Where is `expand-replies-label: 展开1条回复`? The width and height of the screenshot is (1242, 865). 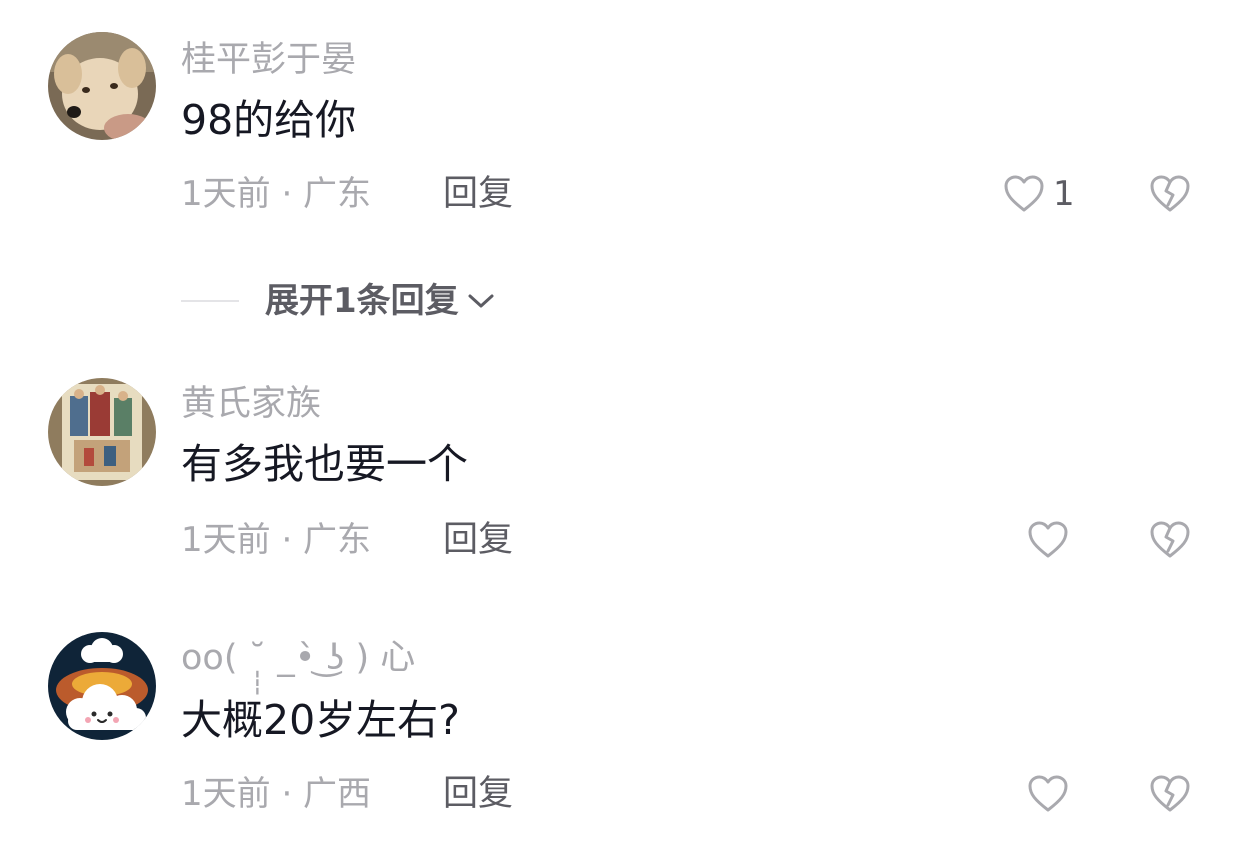
expand-replies-label: 展开1条回复 is located at coordinates (362, 301).